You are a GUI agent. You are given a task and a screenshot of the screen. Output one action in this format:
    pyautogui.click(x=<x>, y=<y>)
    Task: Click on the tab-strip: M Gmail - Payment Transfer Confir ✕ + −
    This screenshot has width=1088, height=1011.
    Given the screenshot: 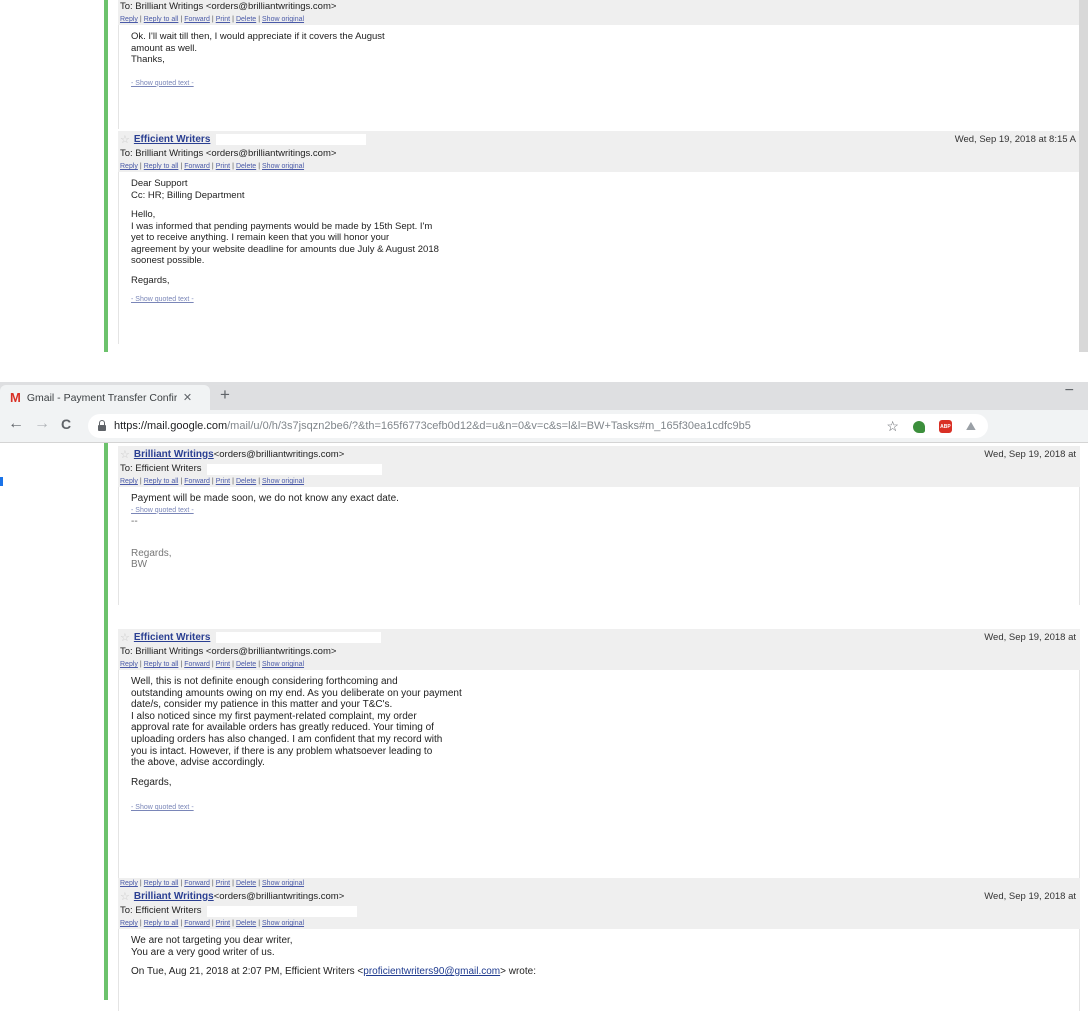 What is the action you would take?
    pyautogui.click(x=544, y=396)
    